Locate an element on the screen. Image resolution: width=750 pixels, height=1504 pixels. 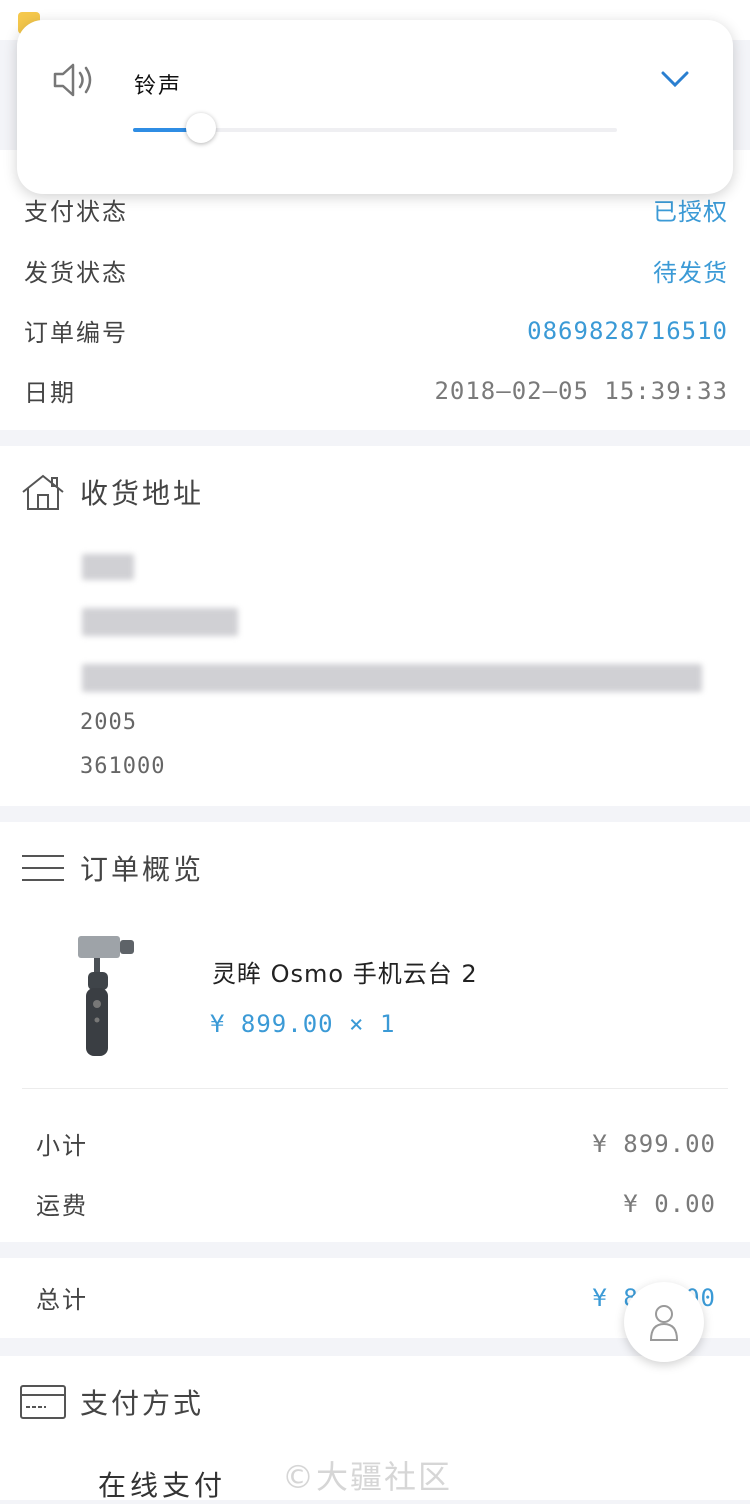
shipping-status-value: 待发货 is located at coordinates (690, 273).